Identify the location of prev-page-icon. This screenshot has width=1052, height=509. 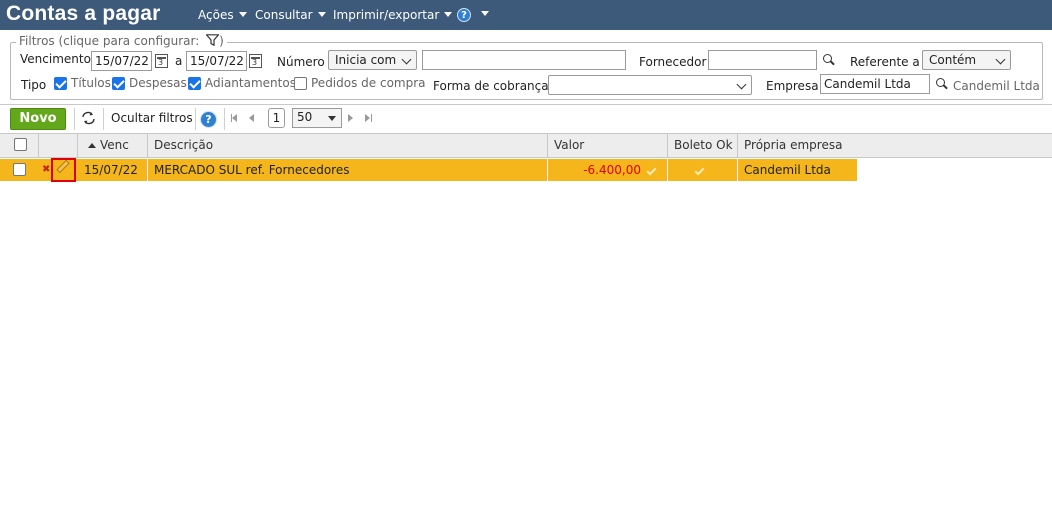
(251, 118).